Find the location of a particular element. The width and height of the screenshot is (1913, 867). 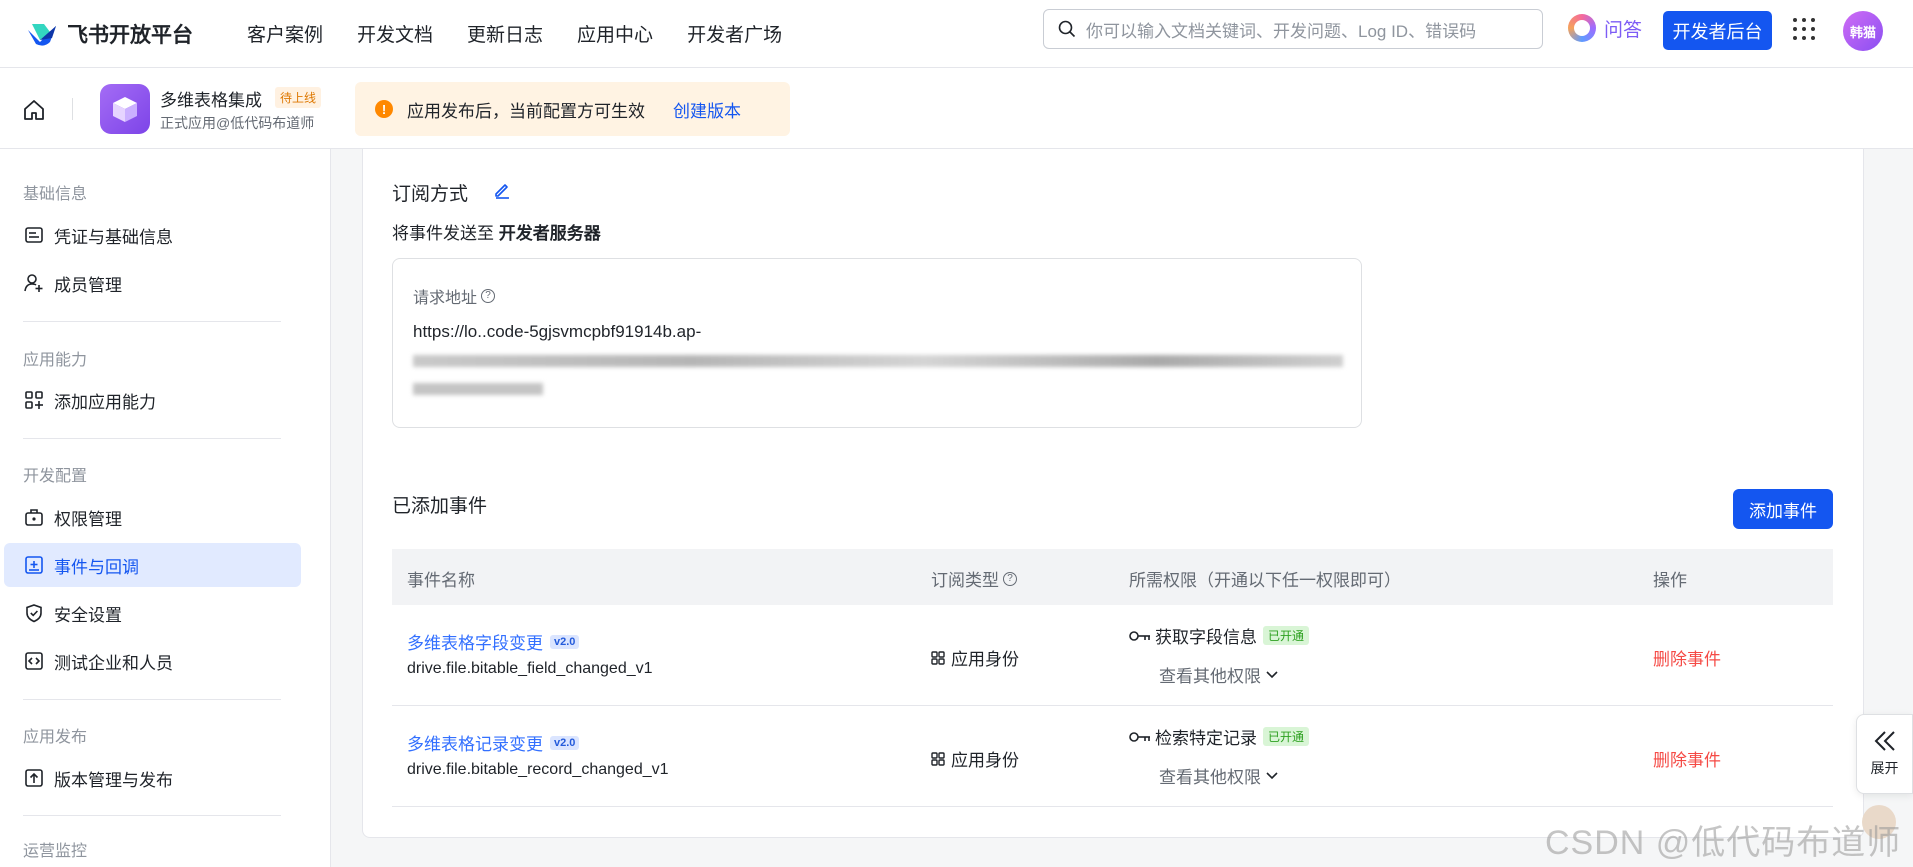

expand-label: 展开 is located at coordinates (1884, 768).